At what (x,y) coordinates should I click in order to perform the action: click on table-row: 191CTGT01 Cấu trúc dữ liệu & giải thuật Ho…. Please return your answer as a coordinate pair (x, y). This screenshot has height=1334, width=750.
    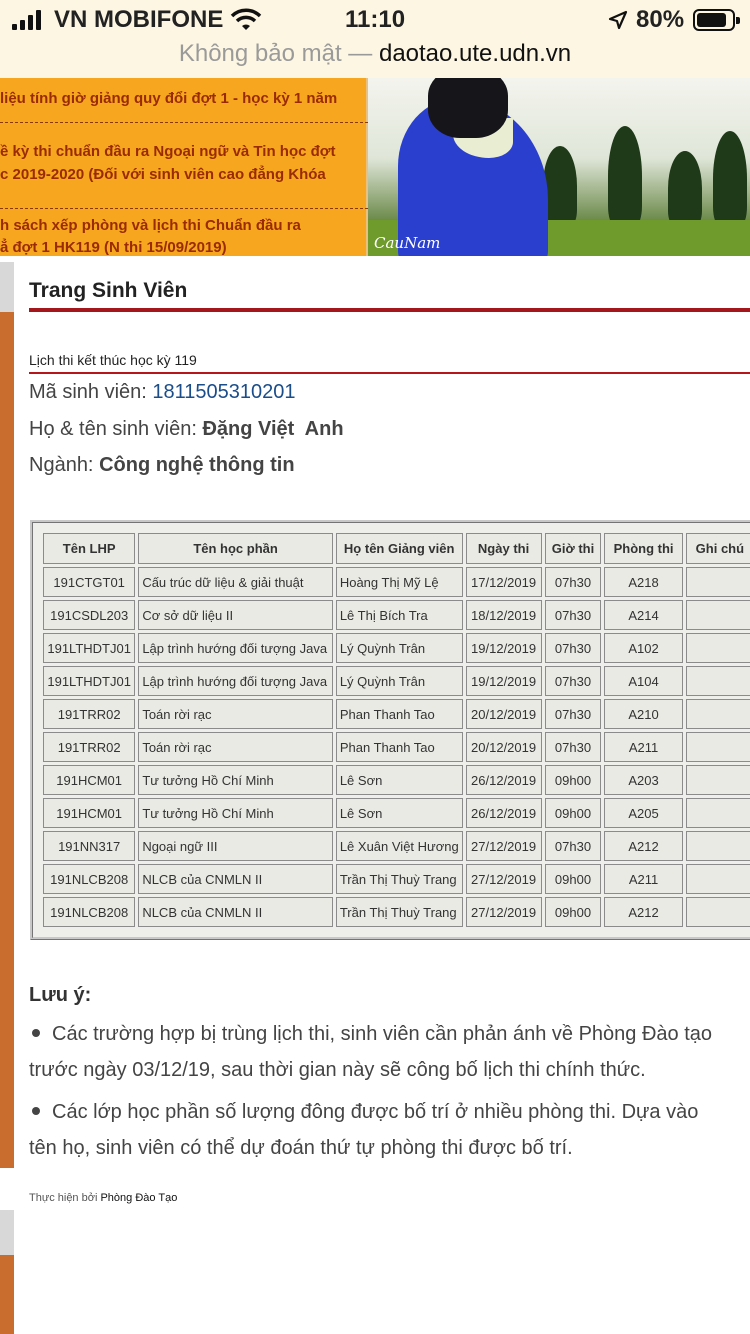
    Looking at the image, I should click on (396, 582).